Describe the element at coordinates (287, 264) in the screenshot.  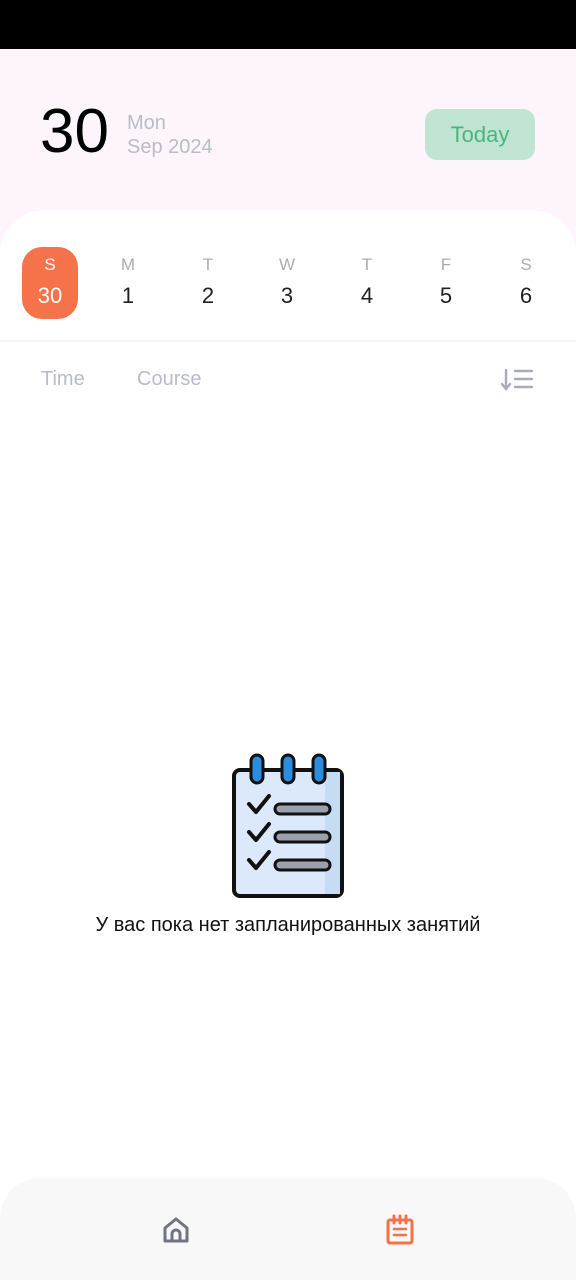
I see `day-letter: W` at that location.